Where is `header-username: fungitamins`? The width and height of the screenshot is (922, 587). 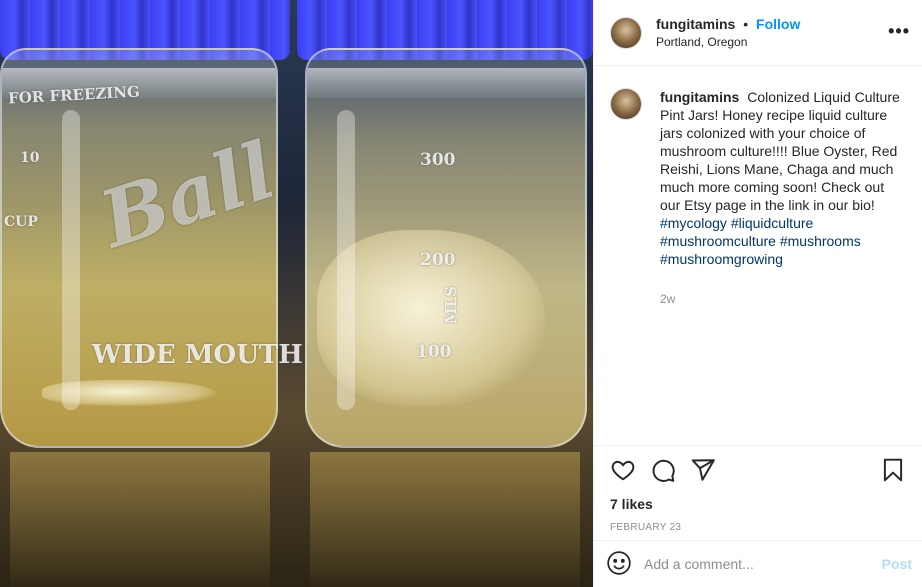
header-username: fungitamins is located at coordinates (695, 24).